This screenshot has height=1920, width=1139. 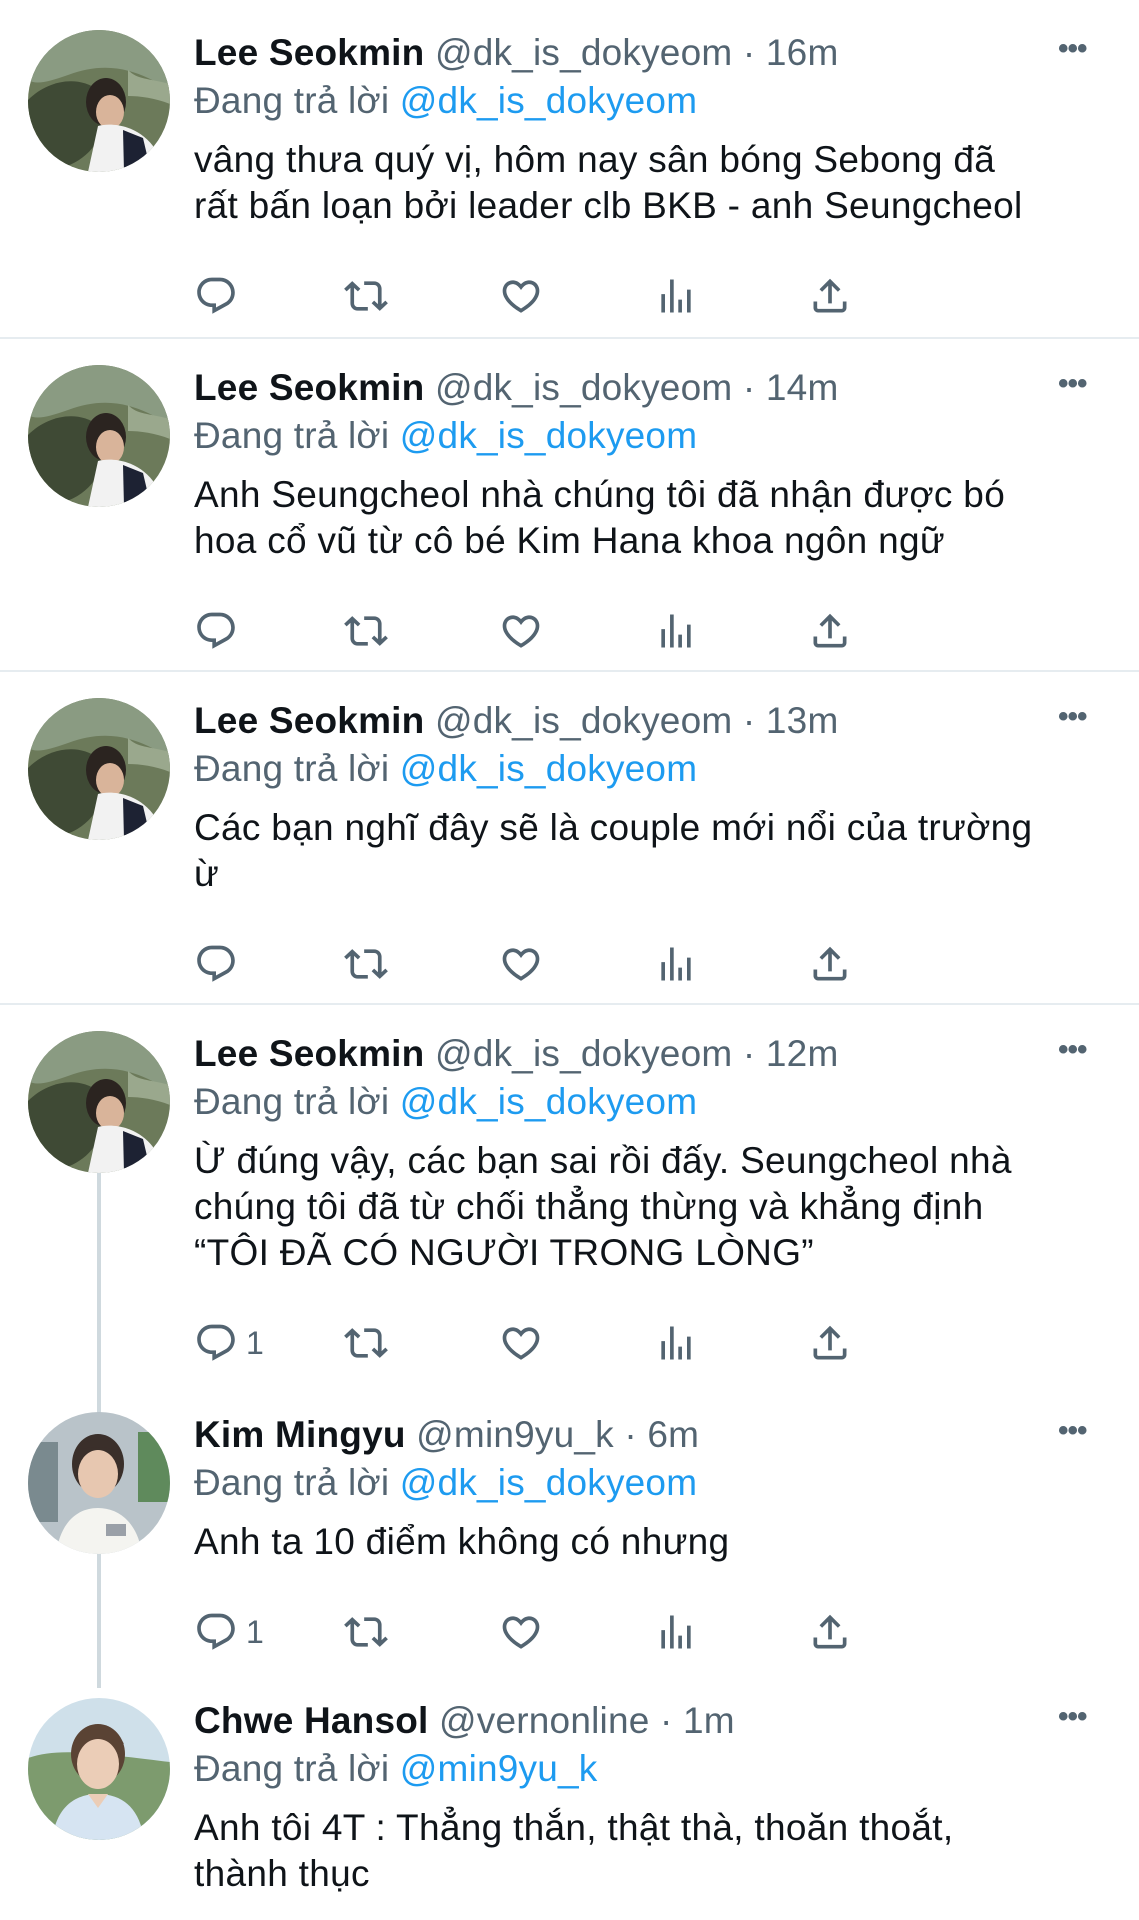 I want to click on tweet-header: Chwe Hansol @vernonline · 1m, so click(x=464, y=1721).